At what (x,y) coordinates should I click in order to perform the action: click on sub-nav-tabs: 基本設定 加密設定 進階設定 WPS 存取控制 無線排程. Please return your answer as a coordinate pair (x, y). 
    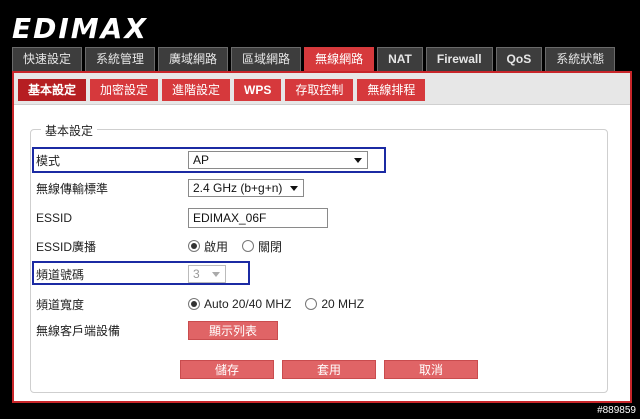
    Looking at the image, I should click on (322, 89).